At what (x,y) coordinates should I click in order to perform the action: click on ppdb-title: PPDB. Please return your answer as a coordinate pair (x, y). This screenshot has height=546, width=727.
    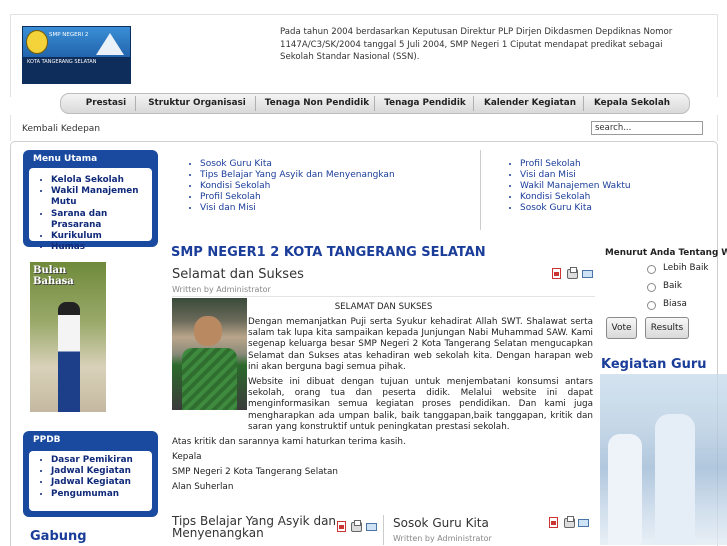
    Looking at the image, I should click on (47, 440).